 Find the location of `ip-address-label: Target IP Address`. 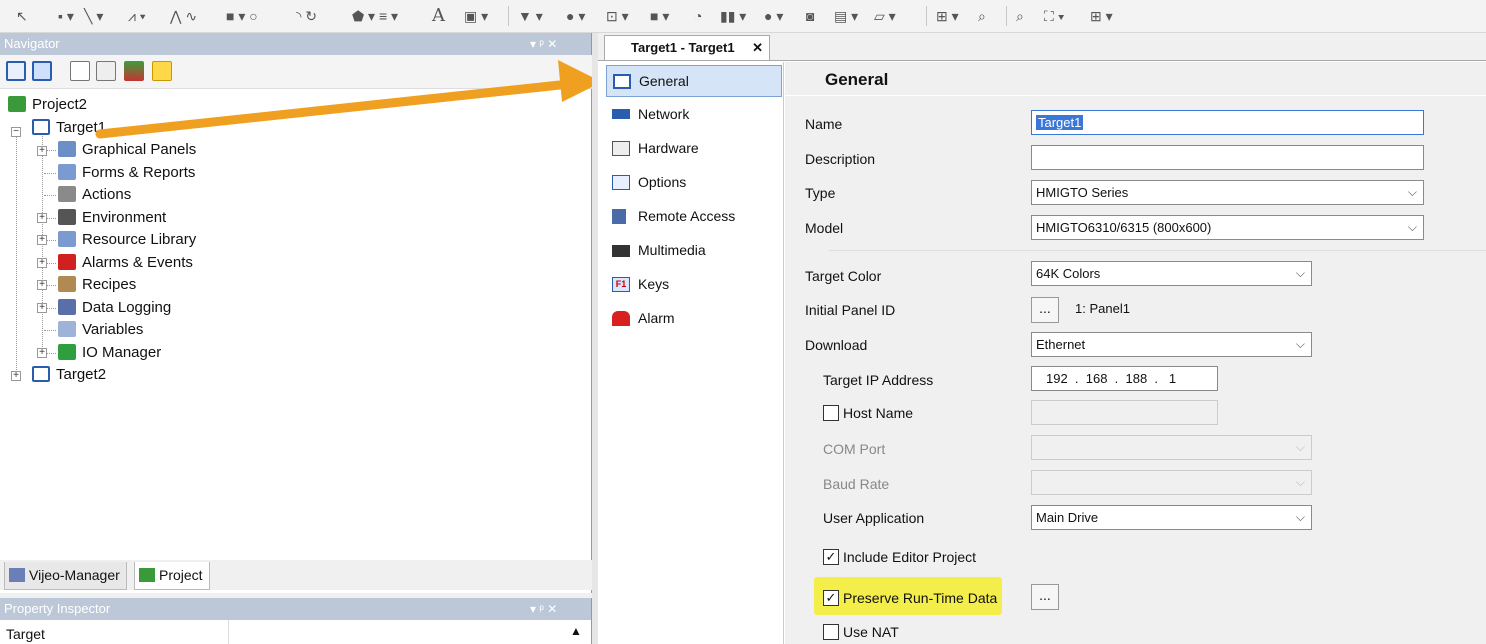

ip-address-label: Target IP Address is located at coordinates (878, 380).